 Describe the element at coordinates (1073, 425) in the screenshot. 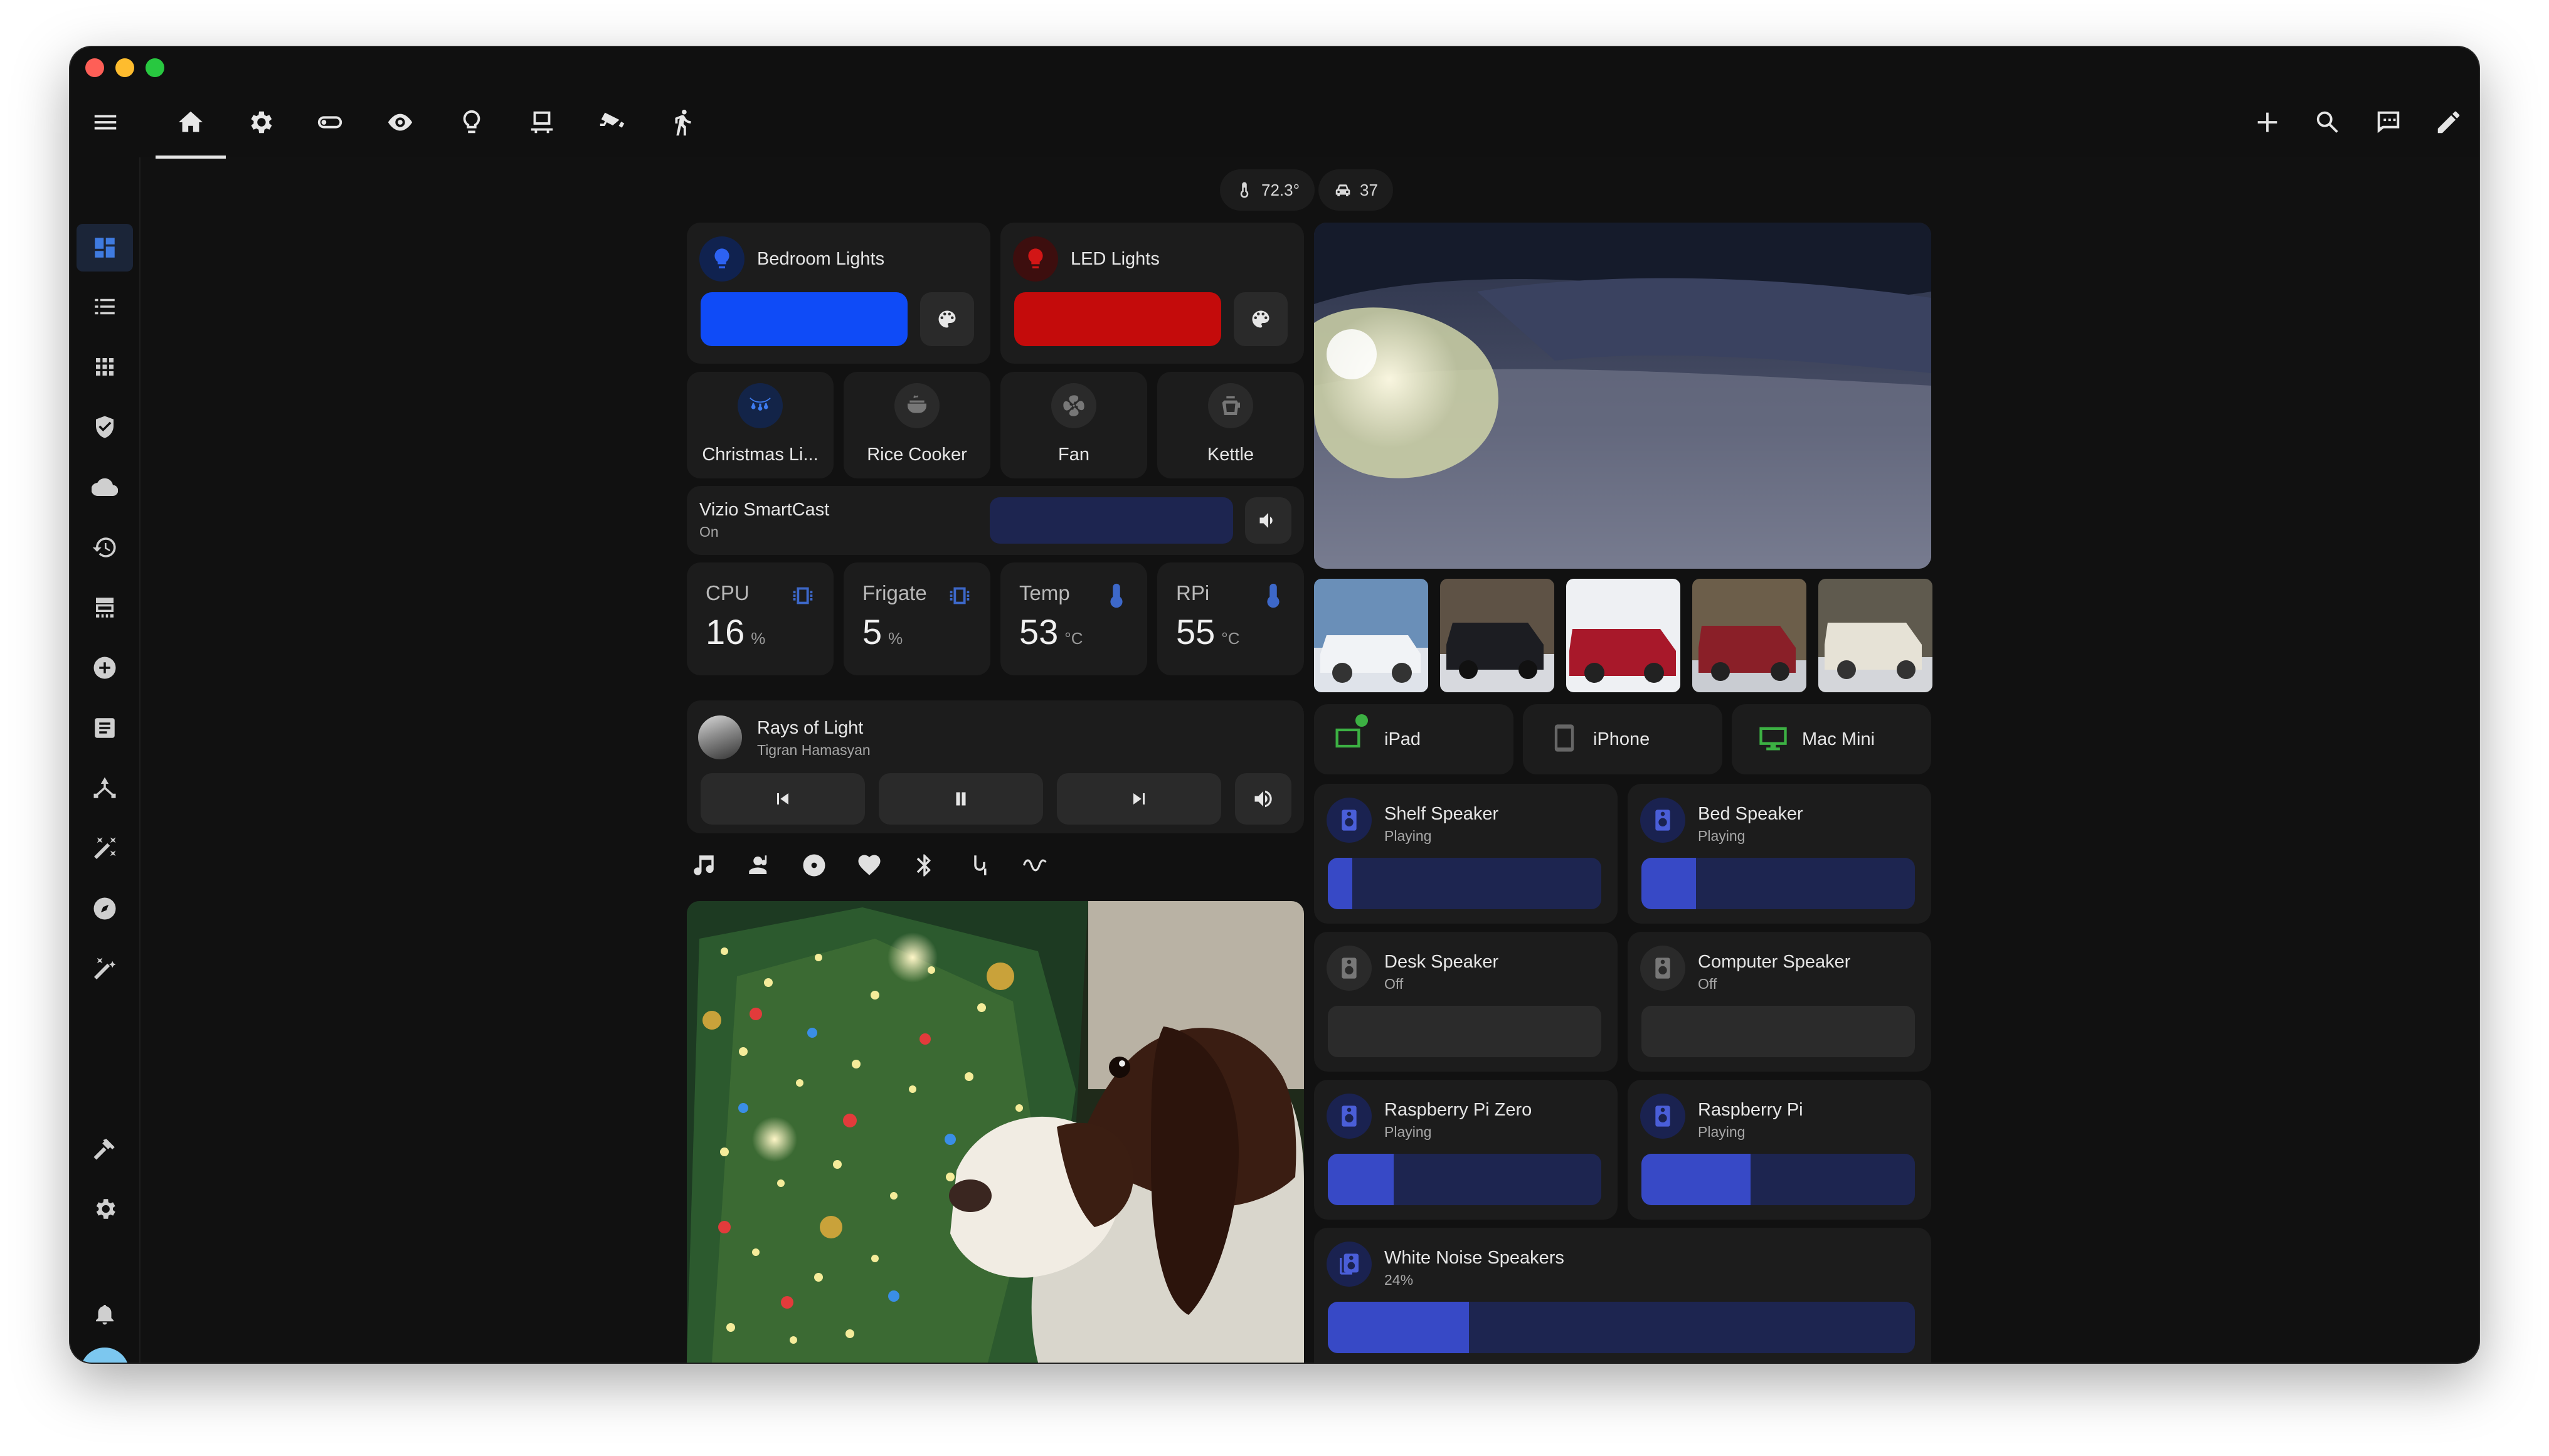

I see `switch-tile: Fan` at that location.